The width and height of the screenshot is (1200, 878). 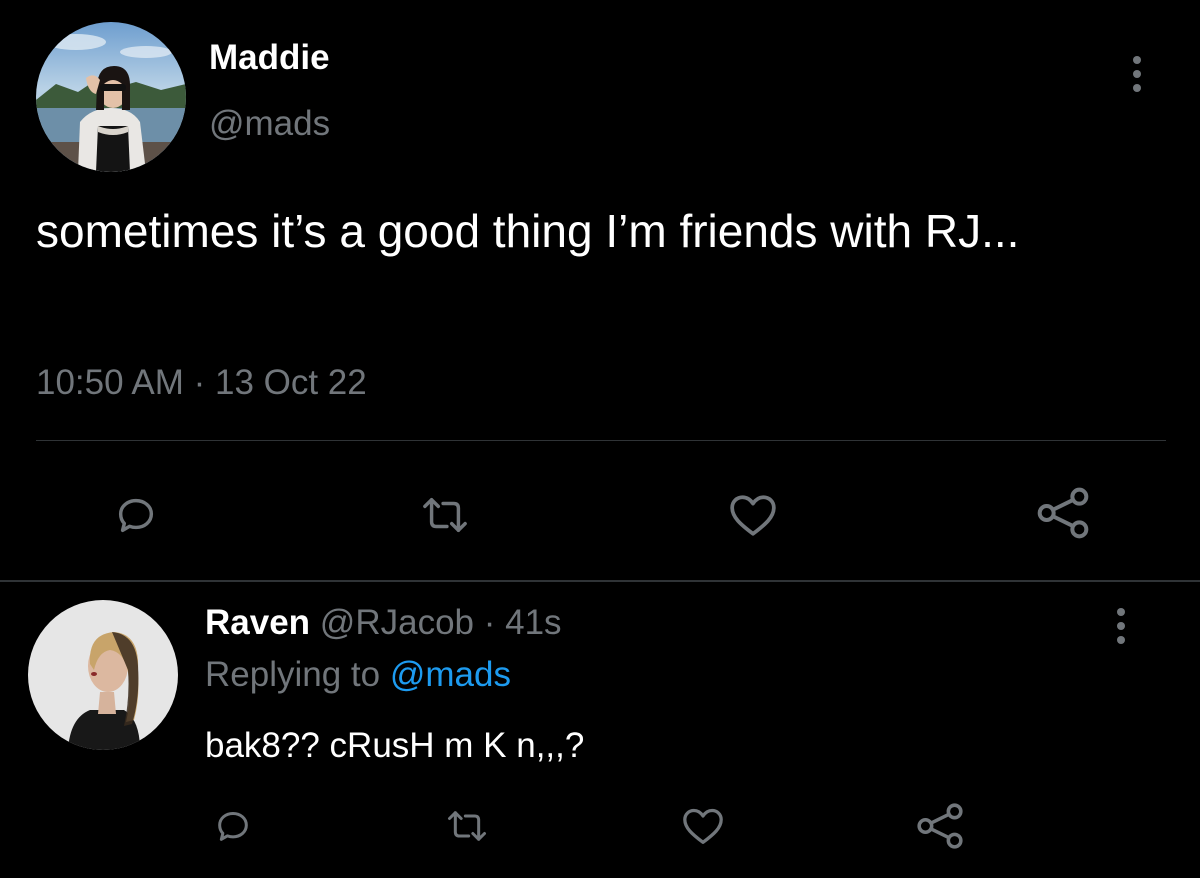 What do you see at coordinates (395, 745) in the screenshot?
I see `reply-text: bak8?? cRusH m K n,,,?` at bounding box center [395, 745].